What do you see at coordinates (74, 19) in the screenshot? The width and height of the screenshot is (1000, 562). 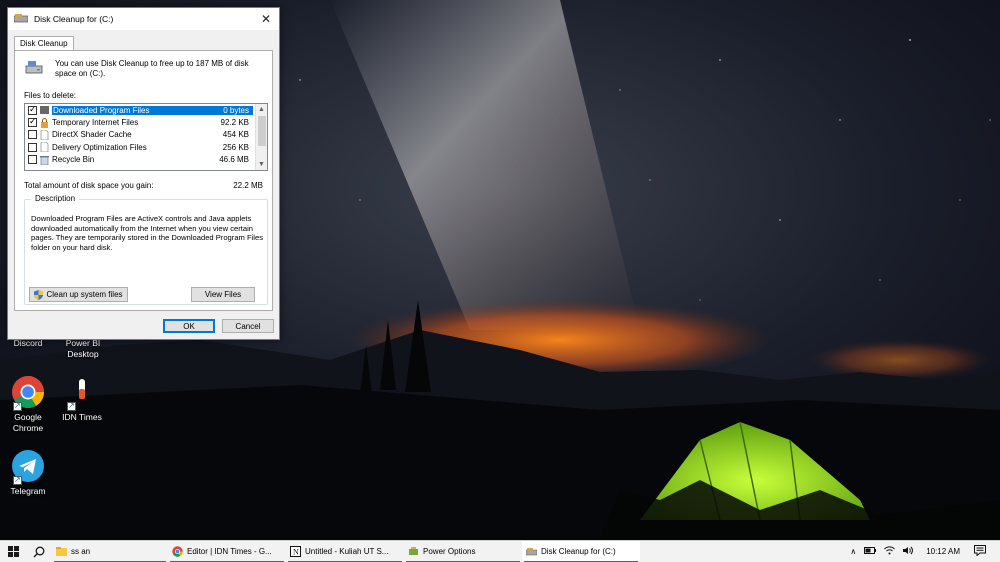 I see `dialog-title: Disk Cleanup for (C:)` at bounding box center [74, 19].